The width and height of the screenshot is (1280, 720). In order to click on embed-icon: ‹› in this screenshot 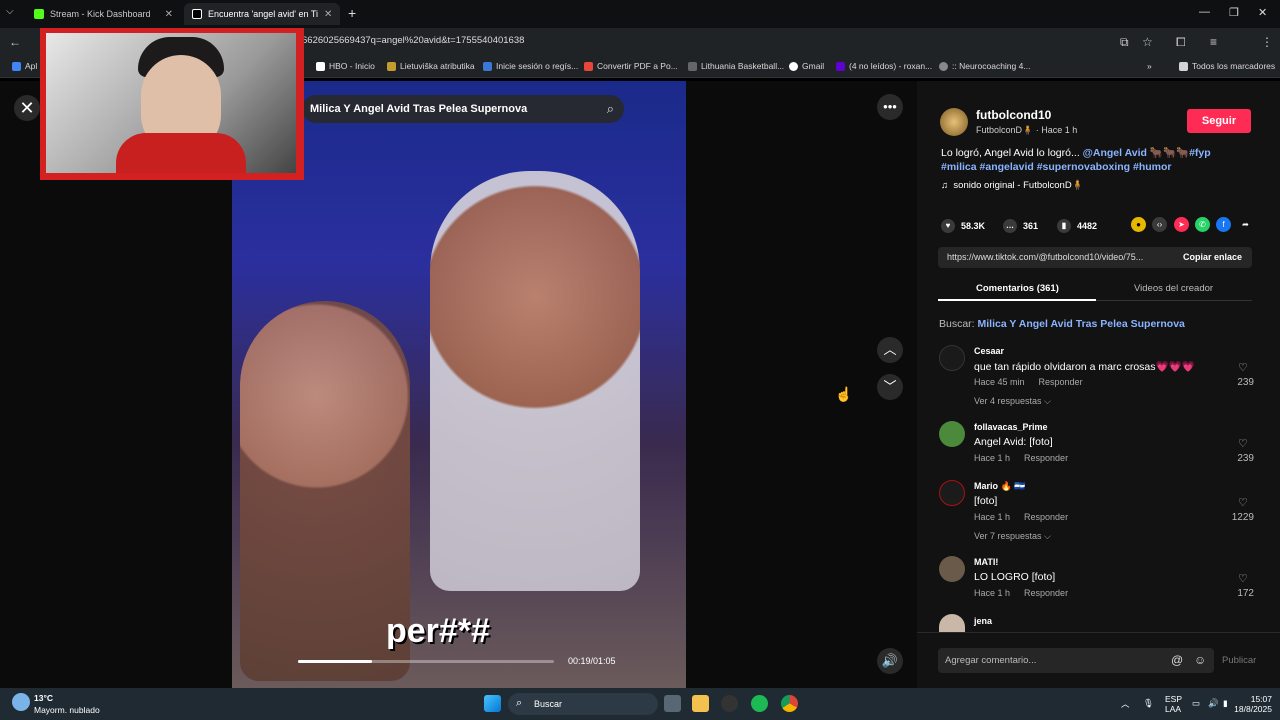, I will do `click(1159, 224)`.